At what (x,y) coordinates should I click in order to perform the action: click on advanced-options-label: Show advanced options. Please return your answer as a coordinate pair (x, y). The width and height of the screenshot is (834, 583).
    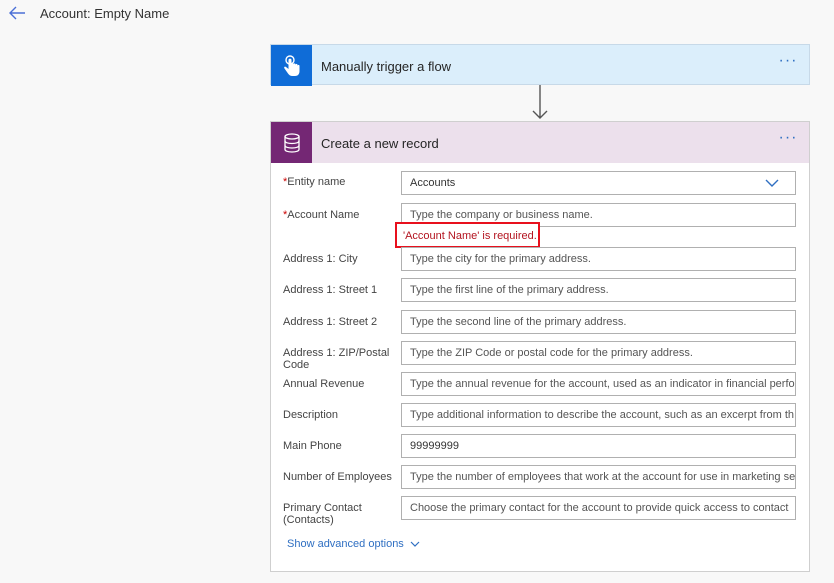
    Looking at the image, I should click on (345, 544).